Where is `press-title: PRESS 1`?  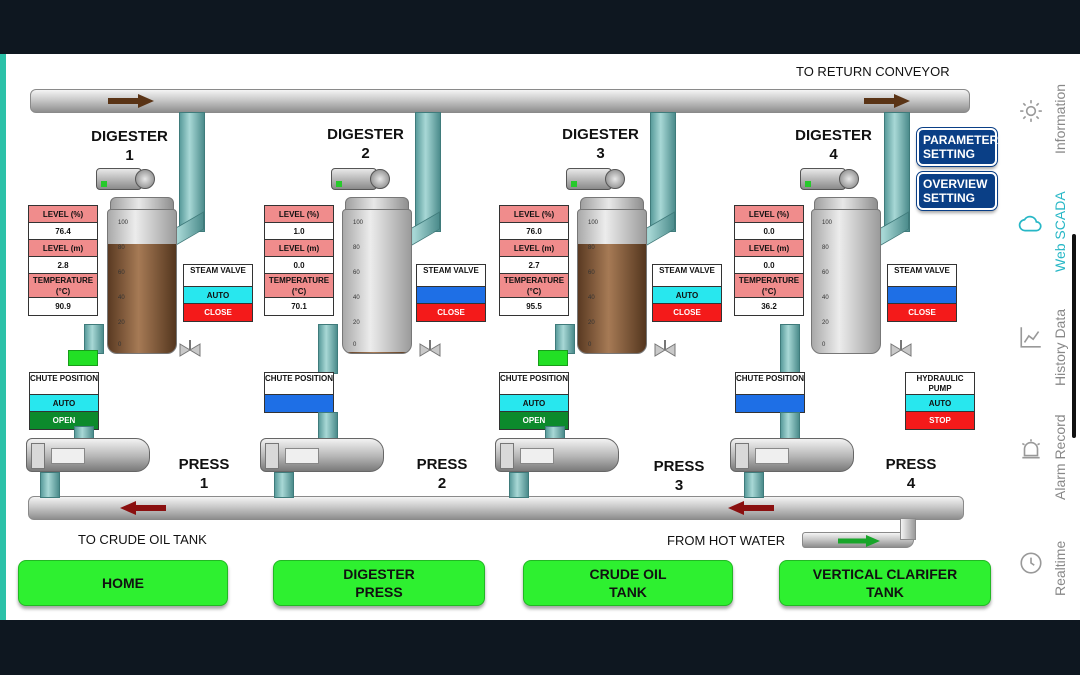
press-title: PRESS 1 is located at coordinates (204, 474).